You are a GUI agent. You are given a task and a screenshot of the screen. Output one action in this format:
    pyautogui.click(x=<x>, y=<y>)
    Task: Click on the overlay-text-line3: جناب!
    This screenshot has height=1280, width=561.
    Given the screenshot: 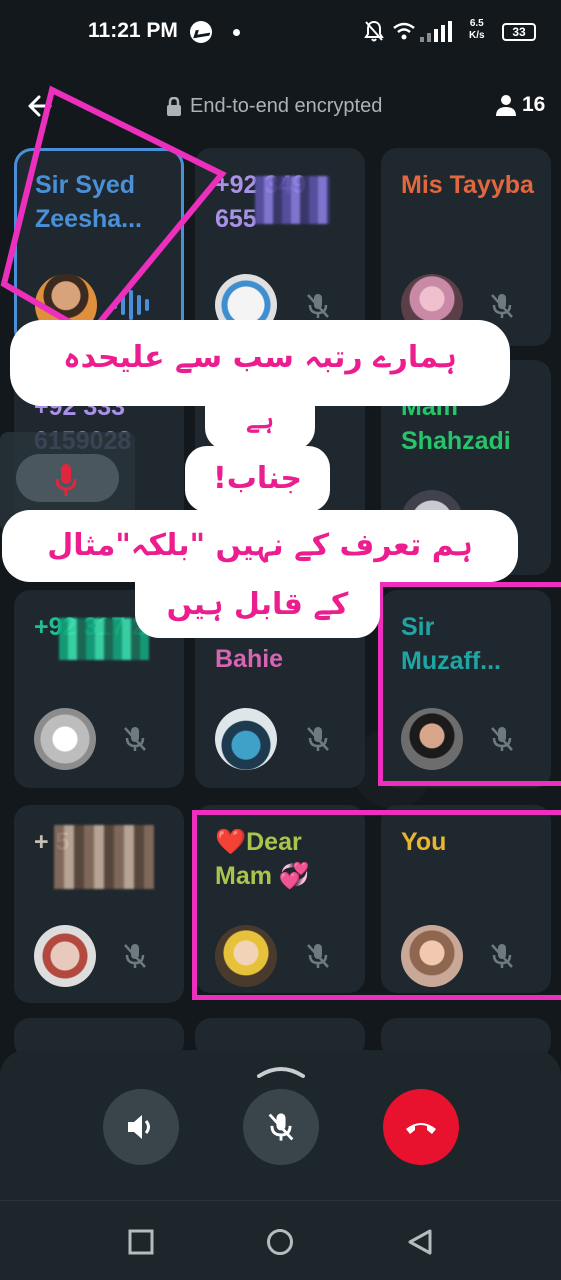 What is the action you would take?
    pyautogui.click(x=257, y=479)
    